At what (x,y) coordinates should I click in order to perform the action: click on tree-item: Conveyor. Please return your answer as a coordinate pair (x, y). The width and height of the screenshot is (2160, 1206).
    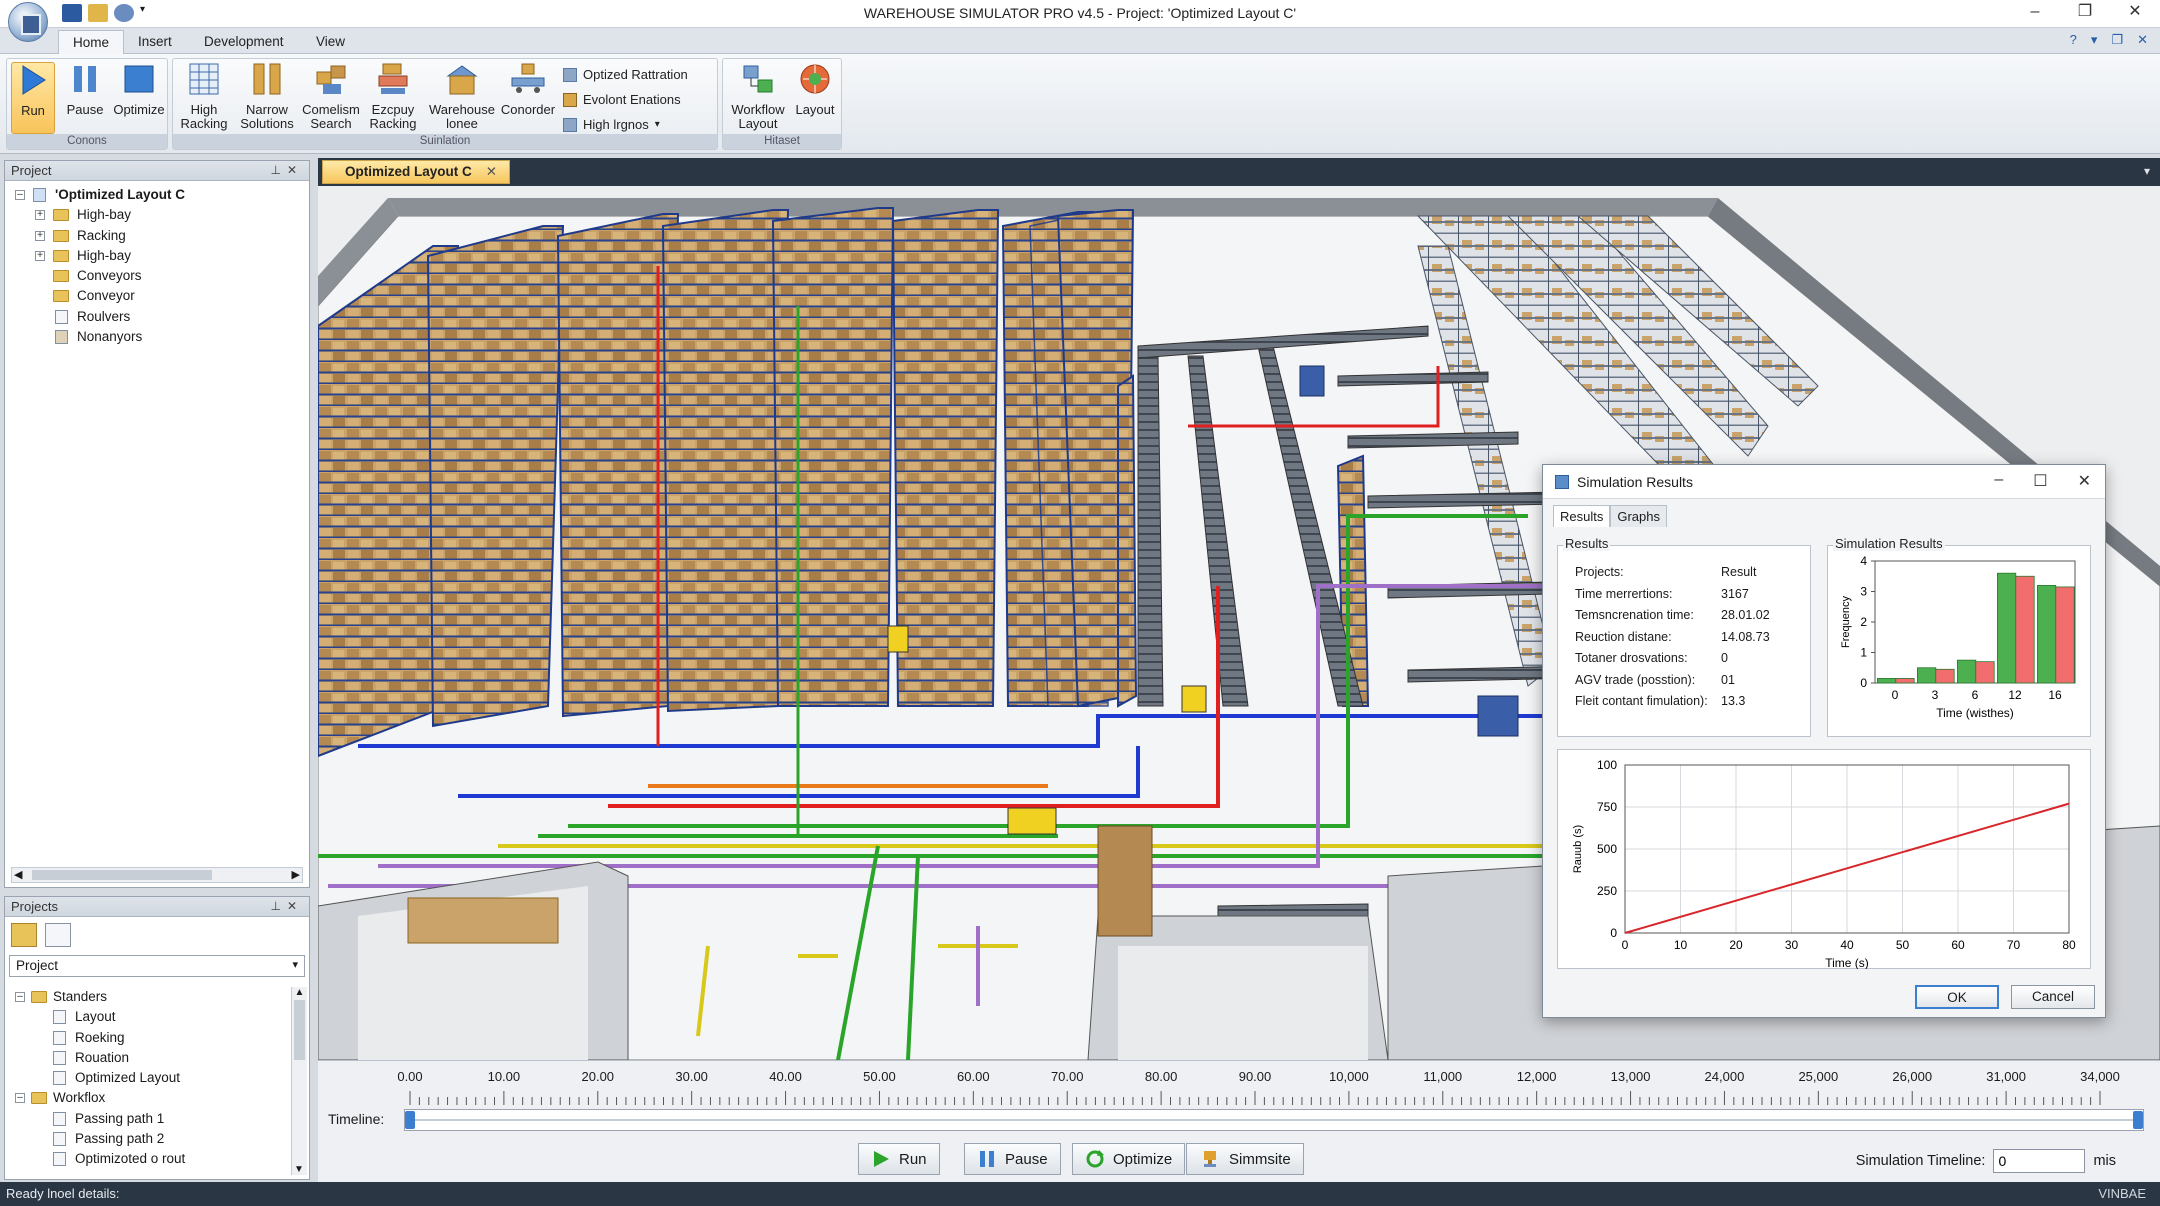
    Looking at the image, I should click on (157, 296).